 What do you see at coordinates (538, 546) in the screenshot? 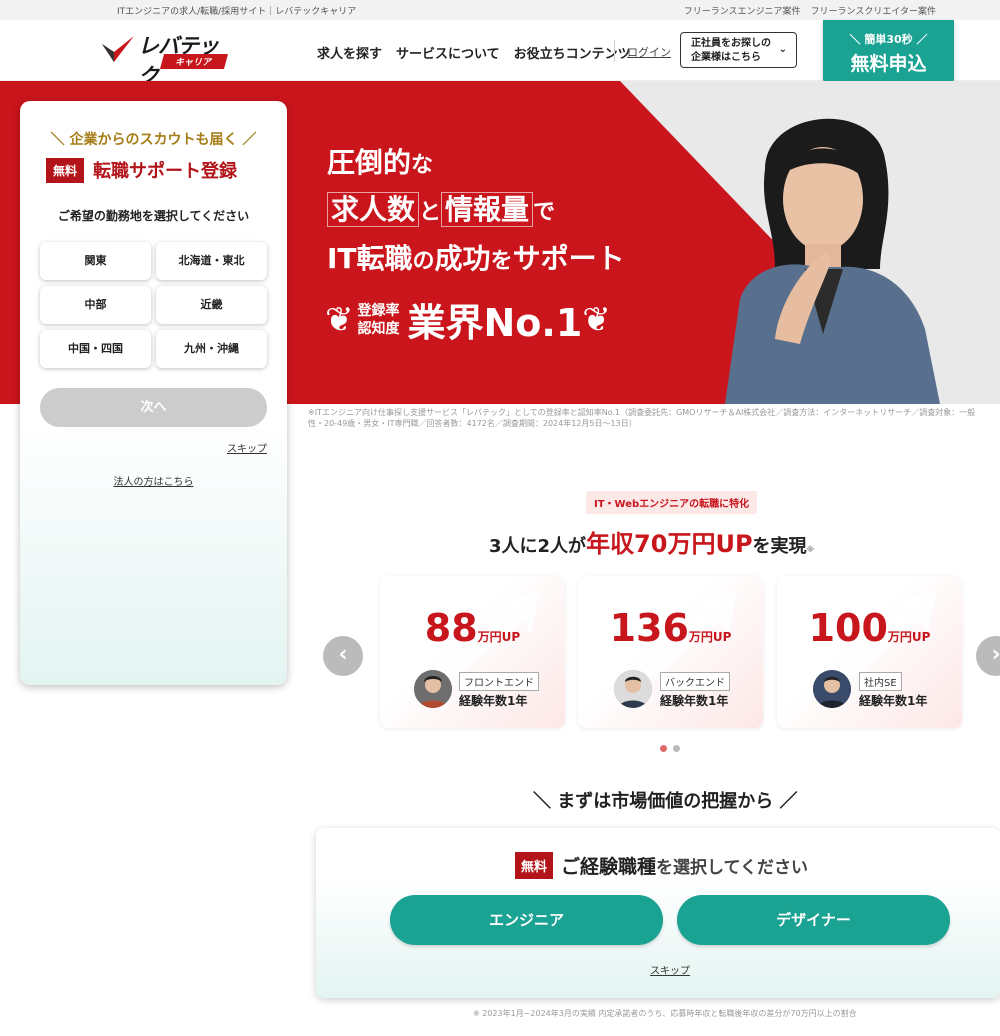
I see `results-title-a: 3人に2人が` at bounding box center [538, 546].